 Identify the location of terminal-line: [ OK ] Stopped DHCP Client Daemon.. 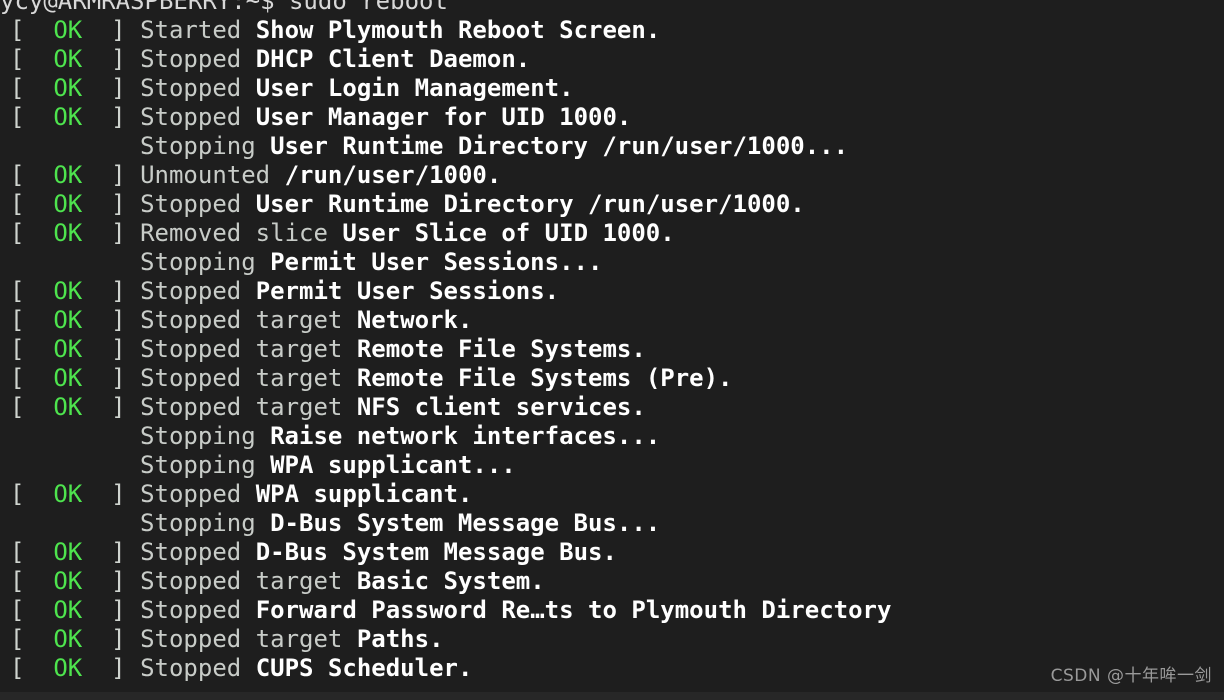
(612, 59).